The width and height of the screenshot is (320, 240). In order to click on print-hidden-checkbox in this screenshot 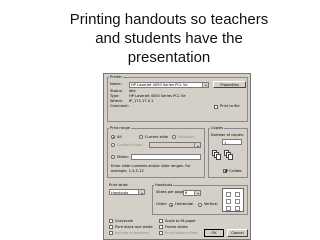, I will do `click(161, 233)`.